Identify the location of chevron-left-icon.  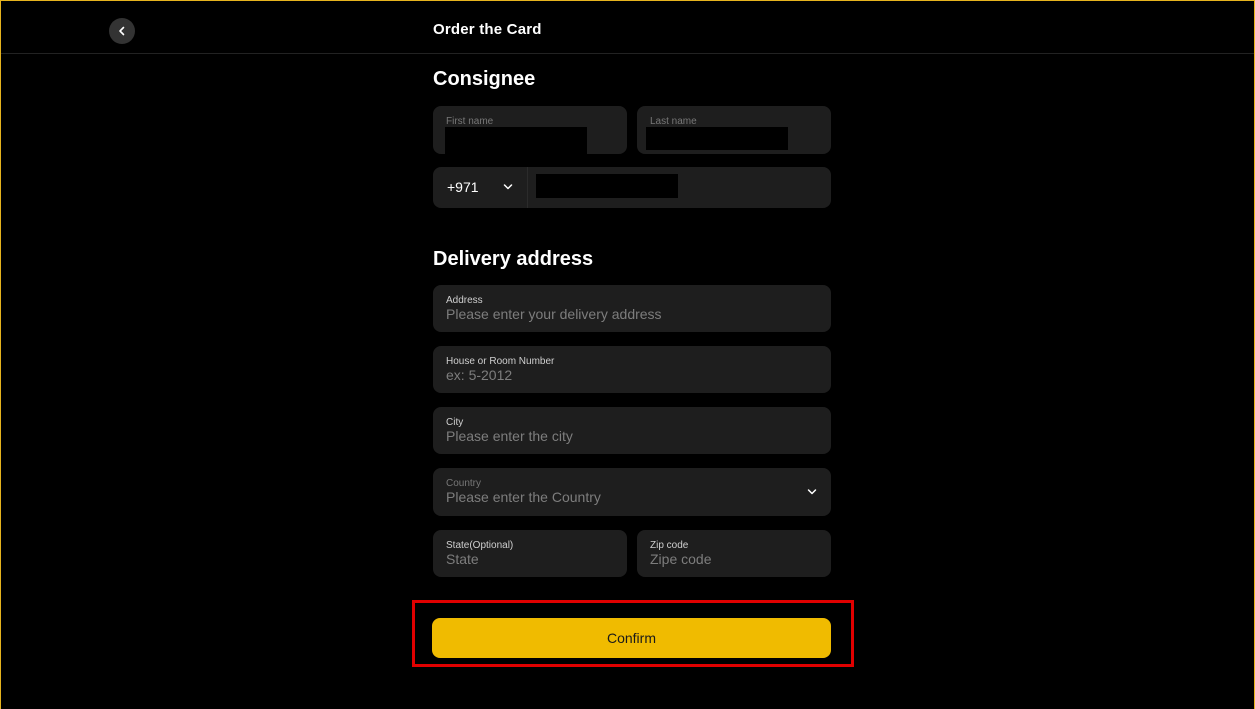
(122, 31).